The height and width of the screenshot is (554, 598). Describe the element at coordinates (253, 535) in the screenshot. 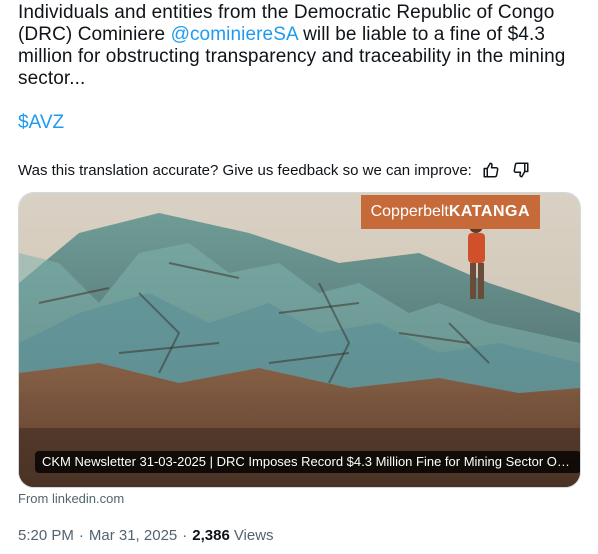

I see `views-label: Views` at that location.